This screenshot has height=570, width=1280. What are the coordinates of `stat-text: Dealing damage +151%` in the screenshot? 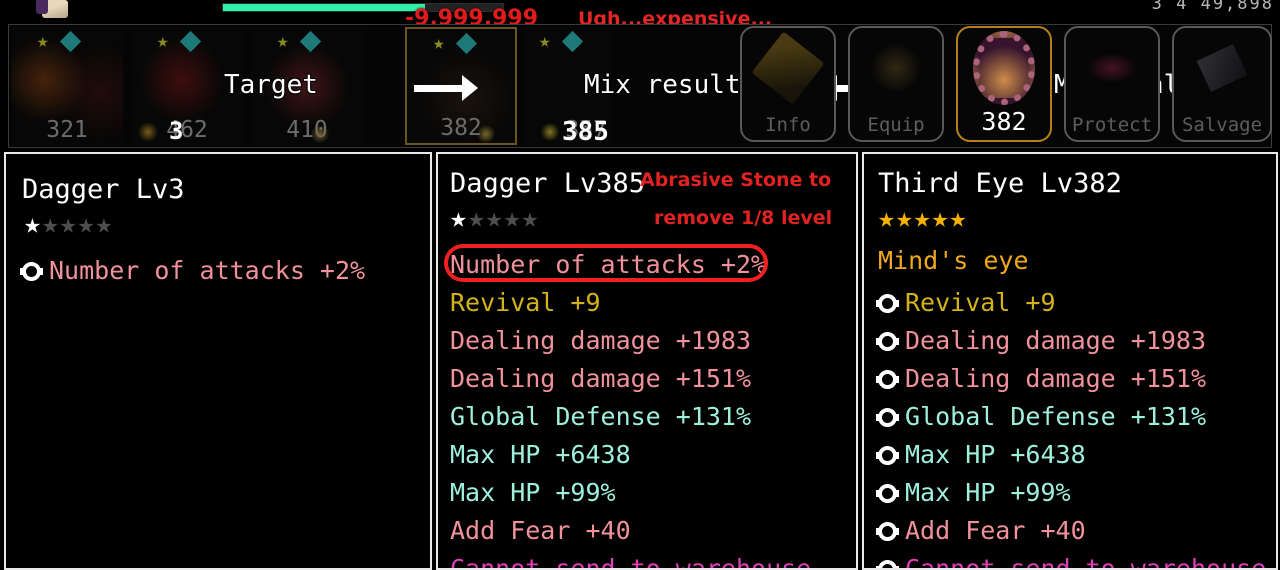 It's located at (1056, 378).